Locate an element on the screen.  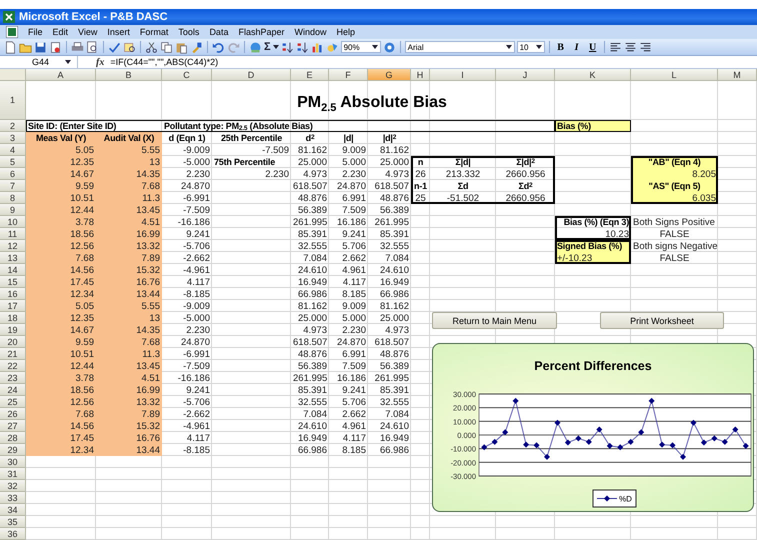
row-header: 32 is located at coordinates (13, 486).